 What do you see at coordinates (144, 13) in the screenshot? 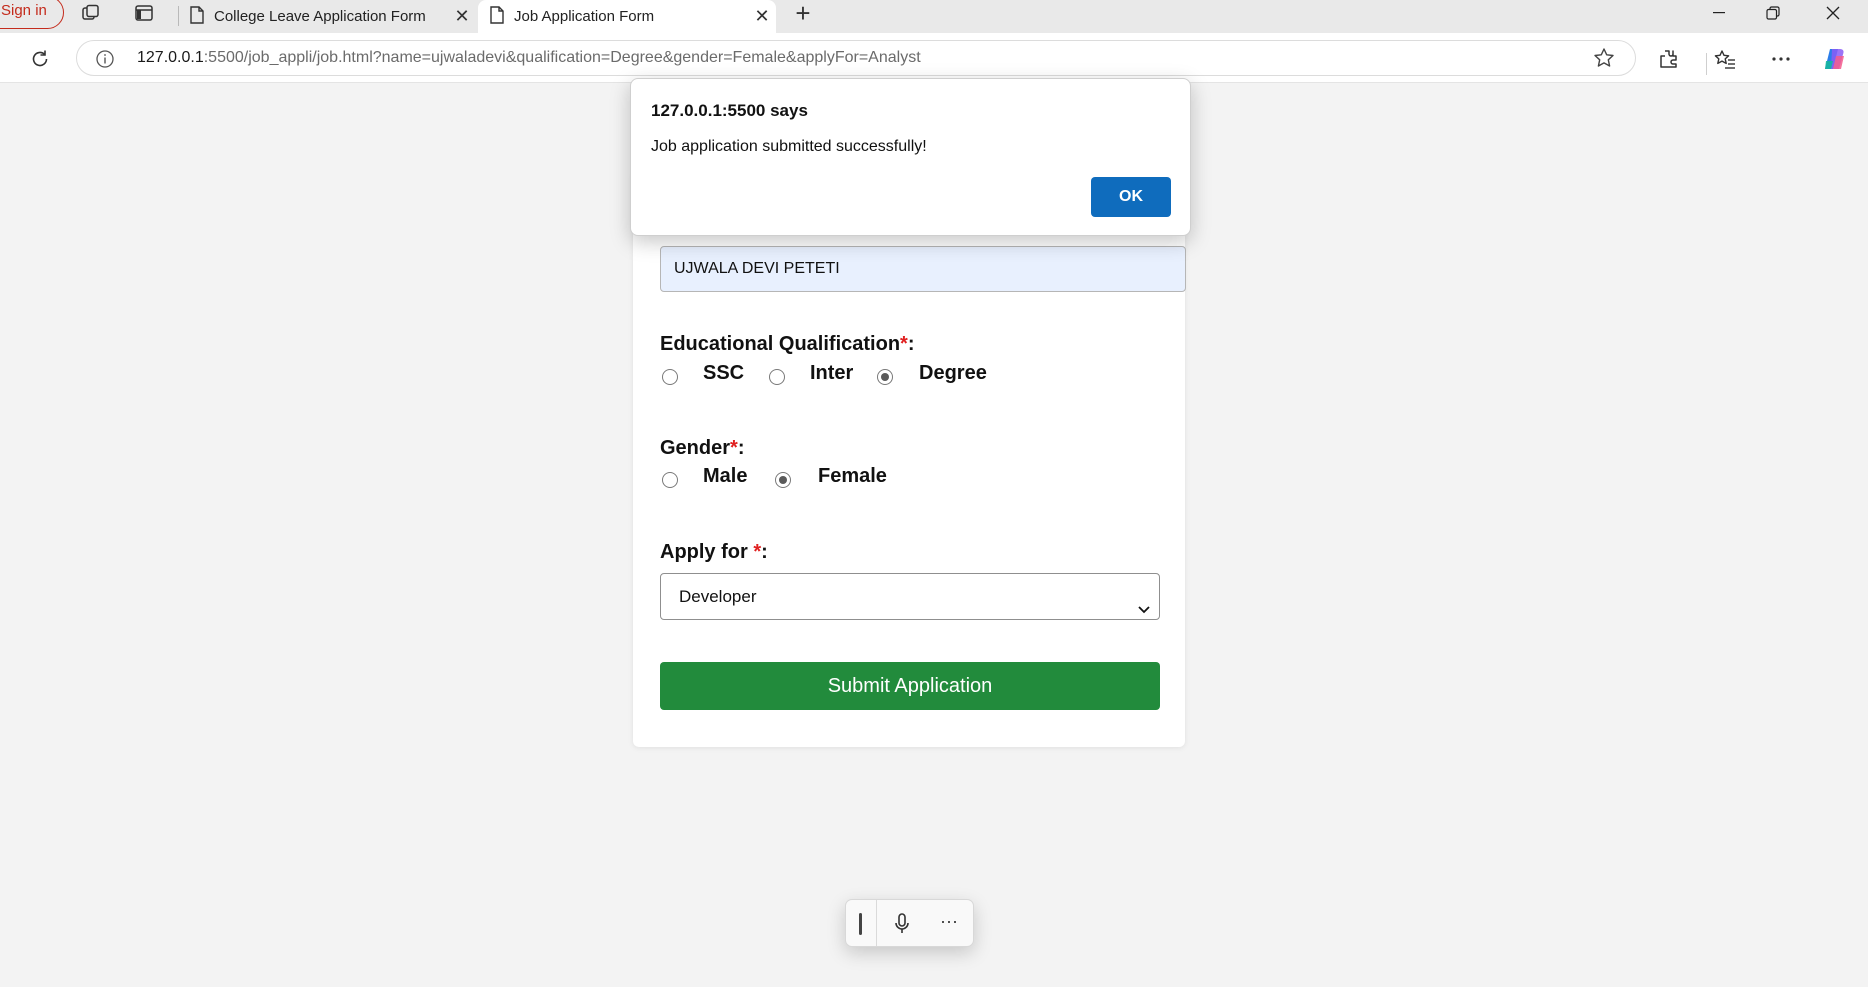
I see `vertical-tabs-icon` at bounding box center [144, 13].